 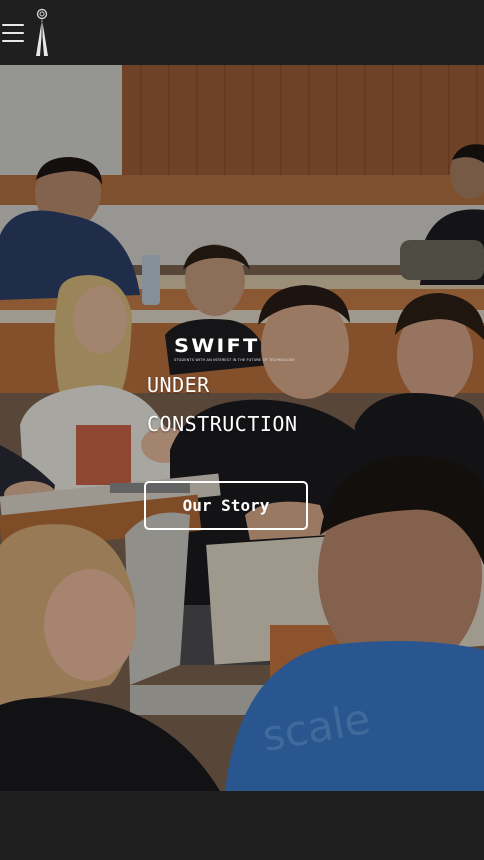 I want to click on top-navigation-bar, so click(x=242, y=32).